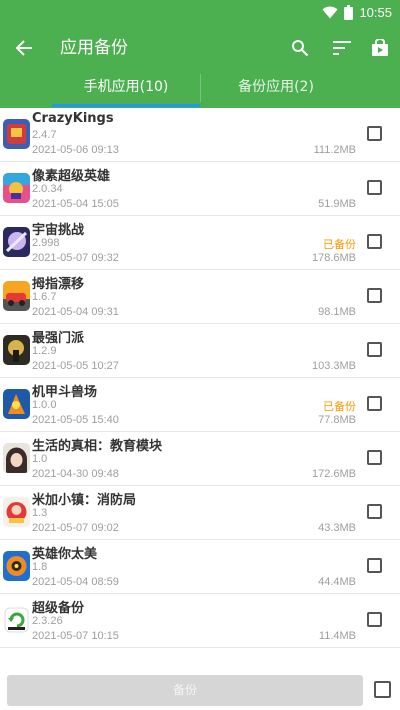 This screenshot has height=710, width=400. Describe the element at coordinates (40, 567) in the screenshot. I see `app-version: 1.8` at that location.